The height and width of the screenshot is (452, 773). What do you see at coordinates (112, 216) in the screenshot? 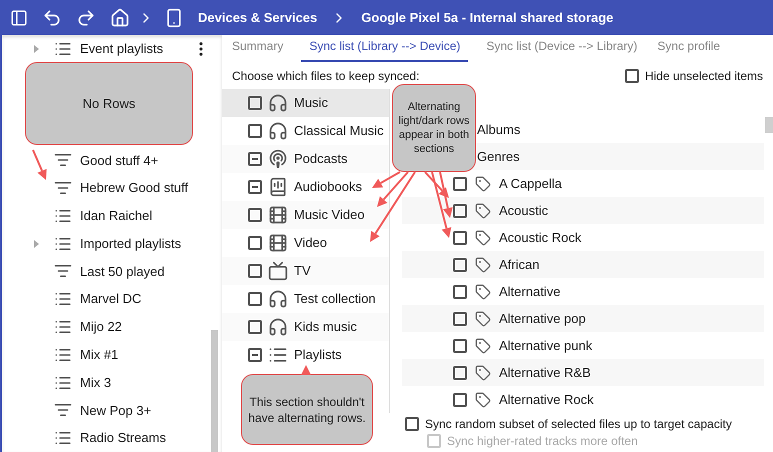
I see `sidebar-row: Idan Raichel` at bounding box center [112, 216].